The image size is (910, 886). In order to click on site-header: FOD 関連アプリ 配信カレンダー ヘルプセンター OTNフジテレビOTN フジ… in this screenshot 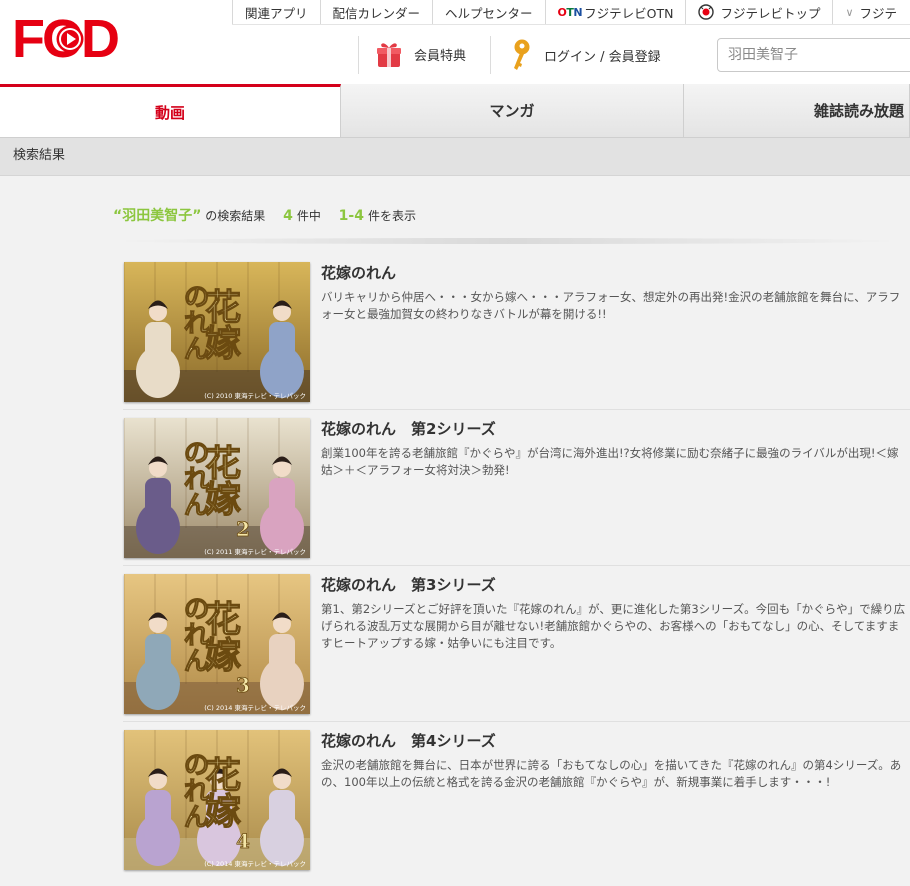, I will do `click(455, 42)`.